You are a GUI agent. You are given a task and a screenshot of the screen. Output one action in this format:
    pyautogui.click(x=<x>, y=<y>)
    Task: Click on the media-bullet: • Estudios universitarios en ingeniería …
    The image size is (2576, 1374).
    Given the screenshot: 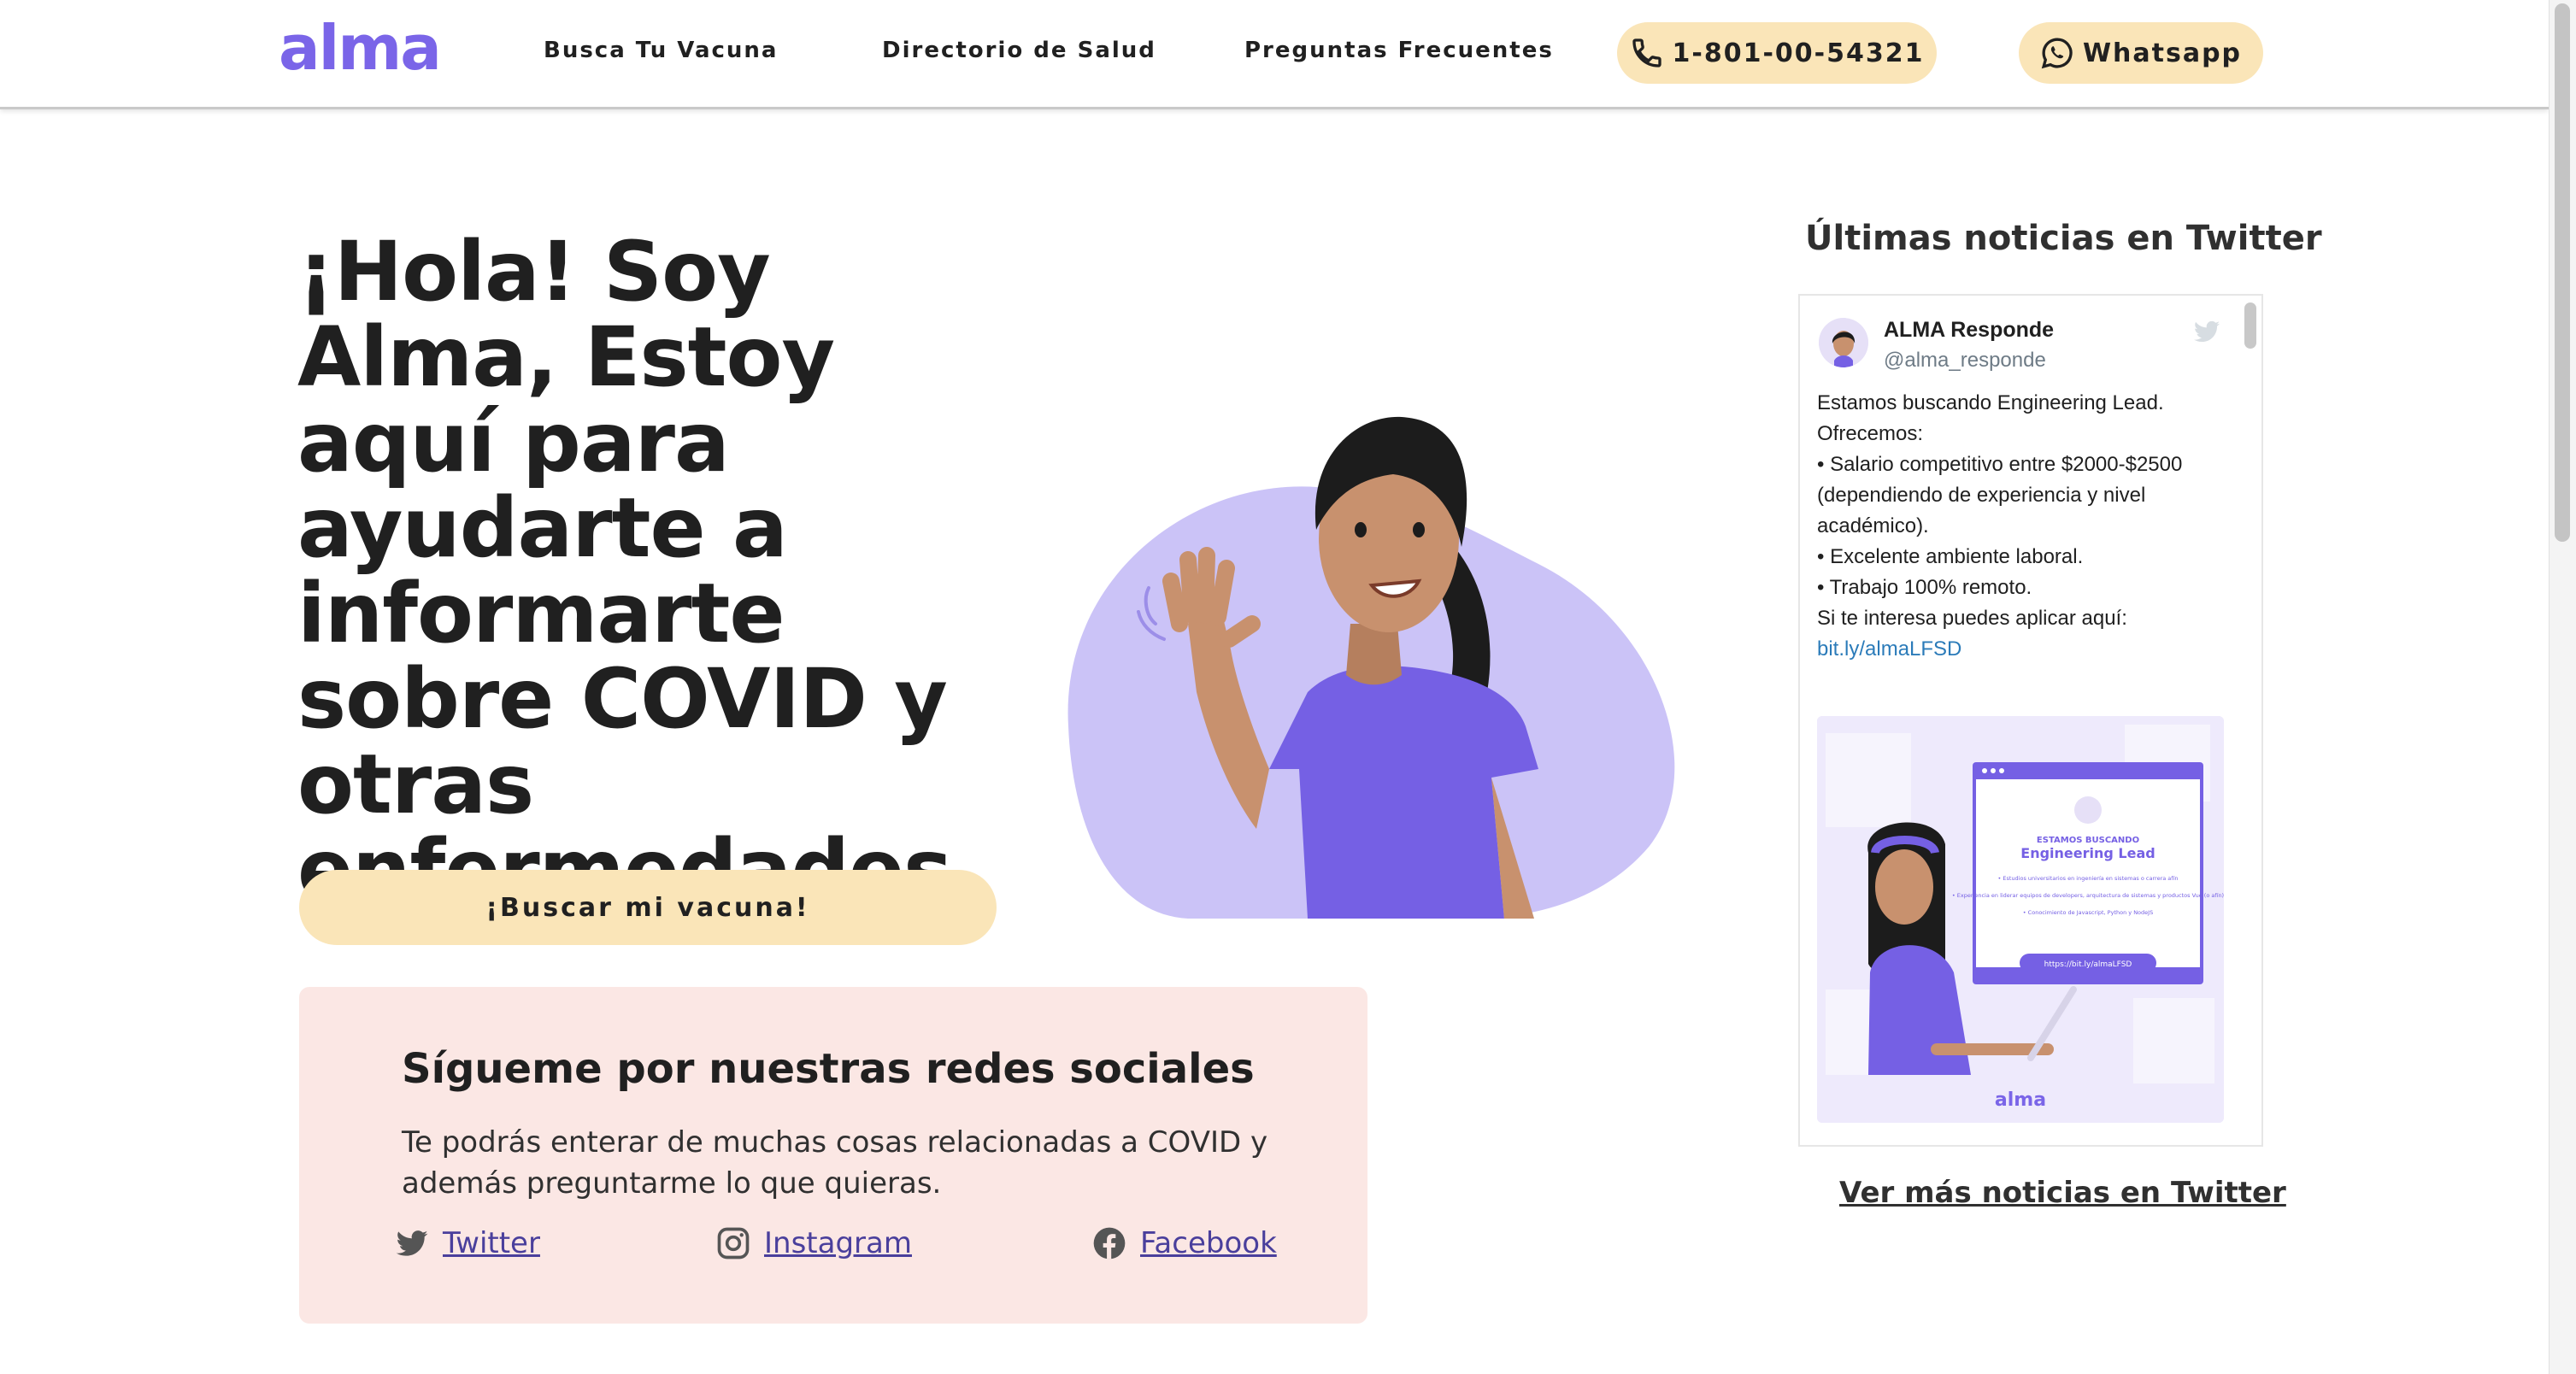 What is the action you would take?
    pyautogui.click(x=2088, y=878)
    